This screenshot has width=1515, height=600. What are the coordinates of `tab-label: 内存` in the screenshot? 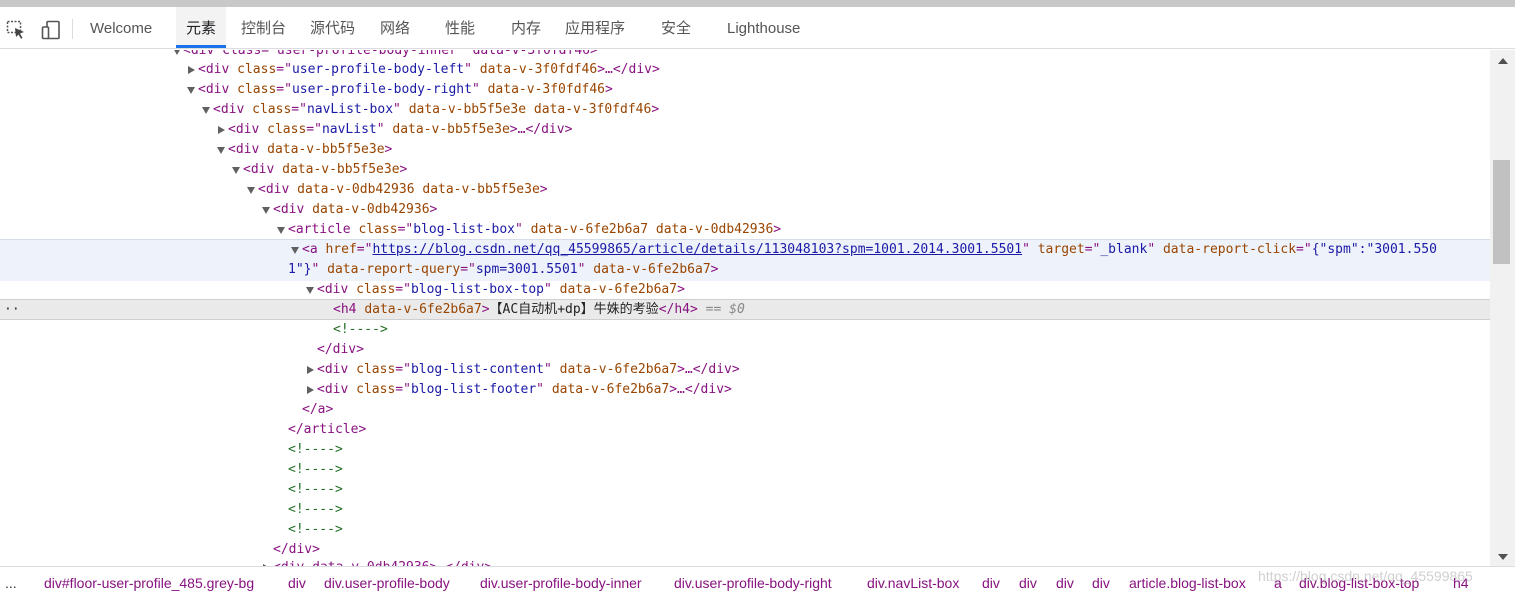 It's located at (526, 28).